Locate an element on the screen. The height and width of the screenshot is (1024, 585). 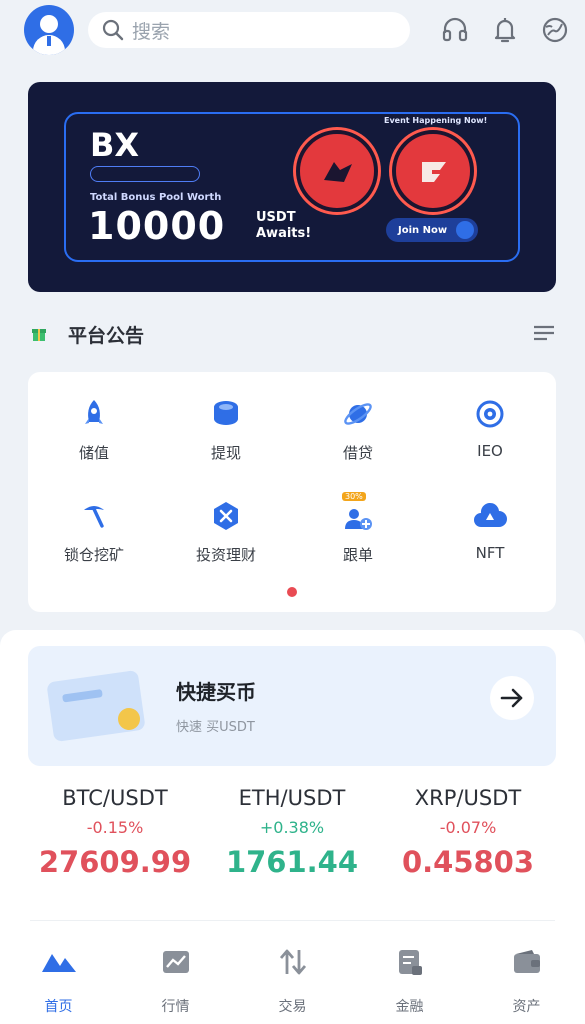
grid-item-label: 储值 is located at coordinates (93, 453).